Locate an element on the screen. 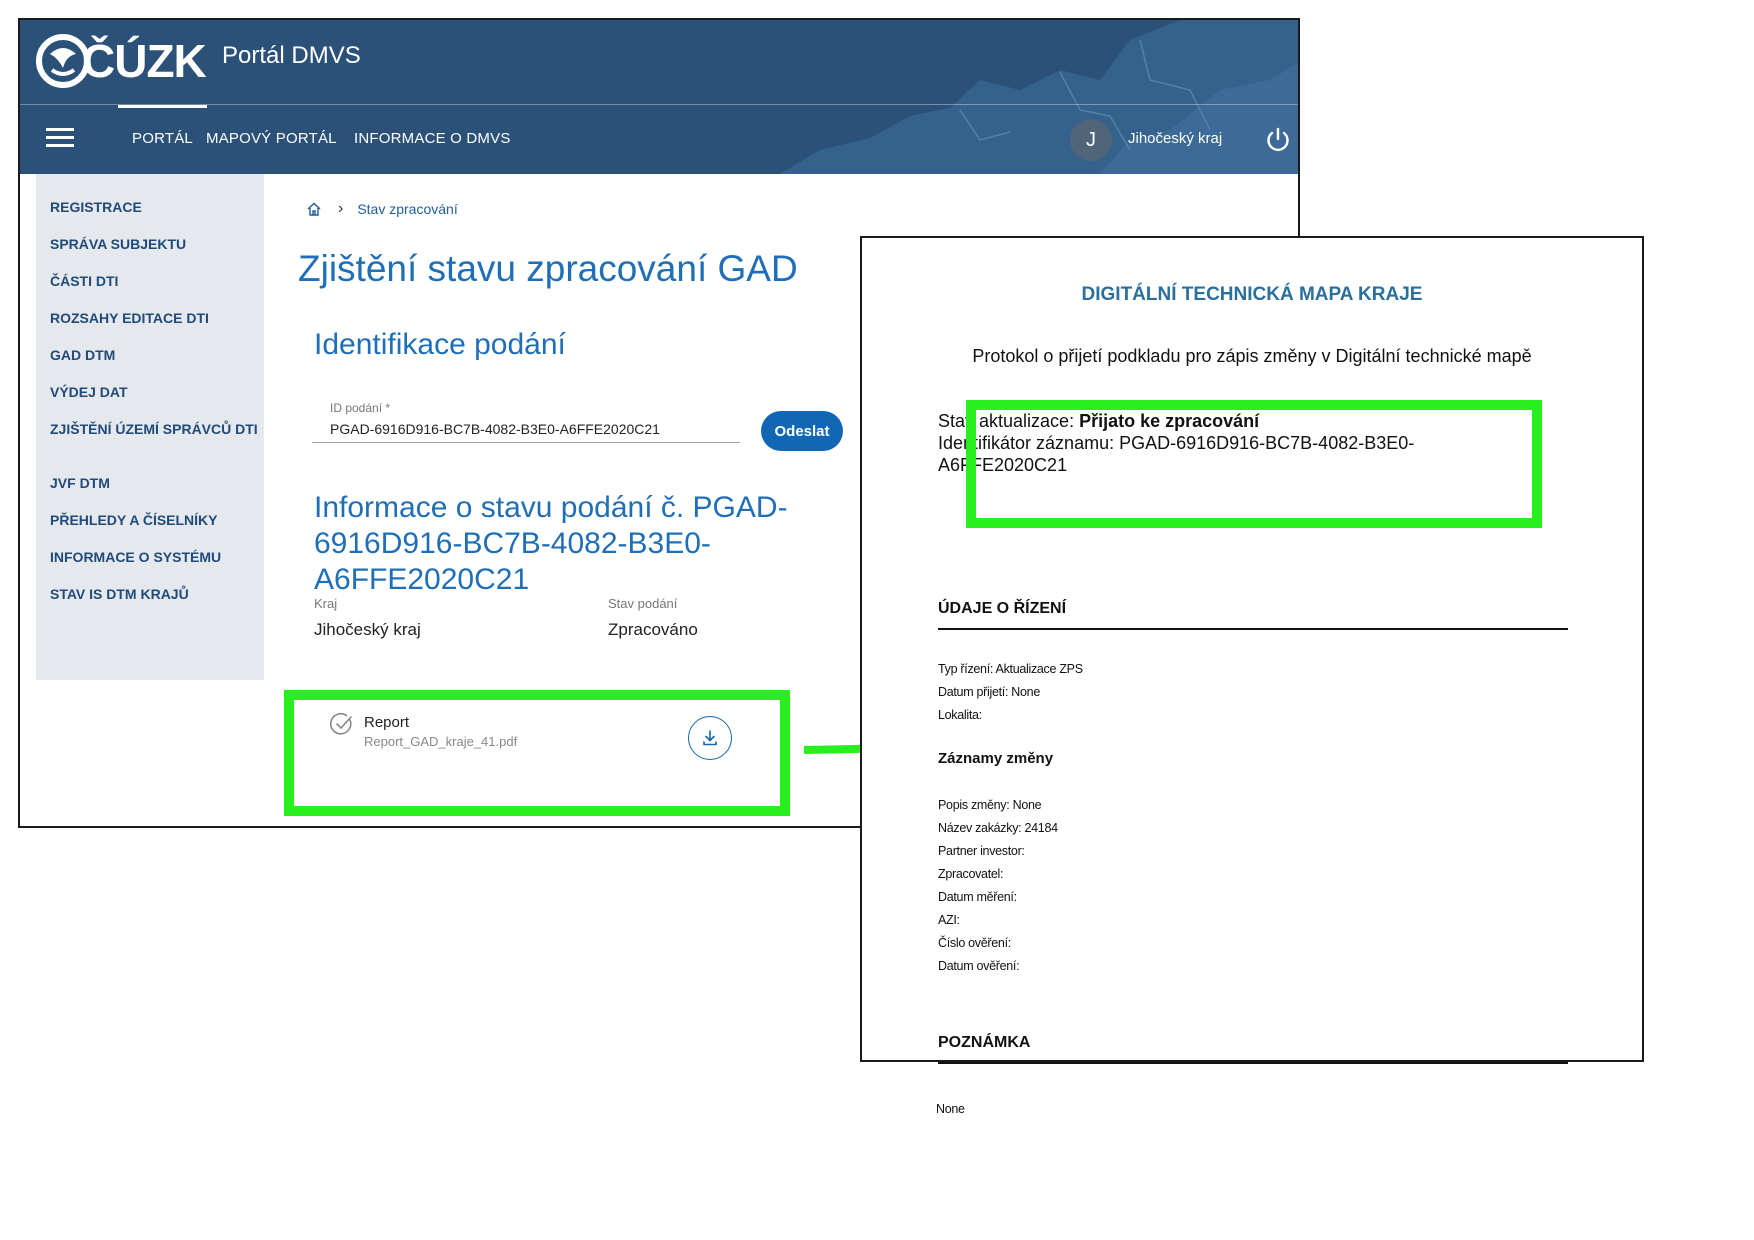 The width and height of the screenshot is (1754, 1240). doc-line: Popis změny: None is located at coordinates (990, 805).